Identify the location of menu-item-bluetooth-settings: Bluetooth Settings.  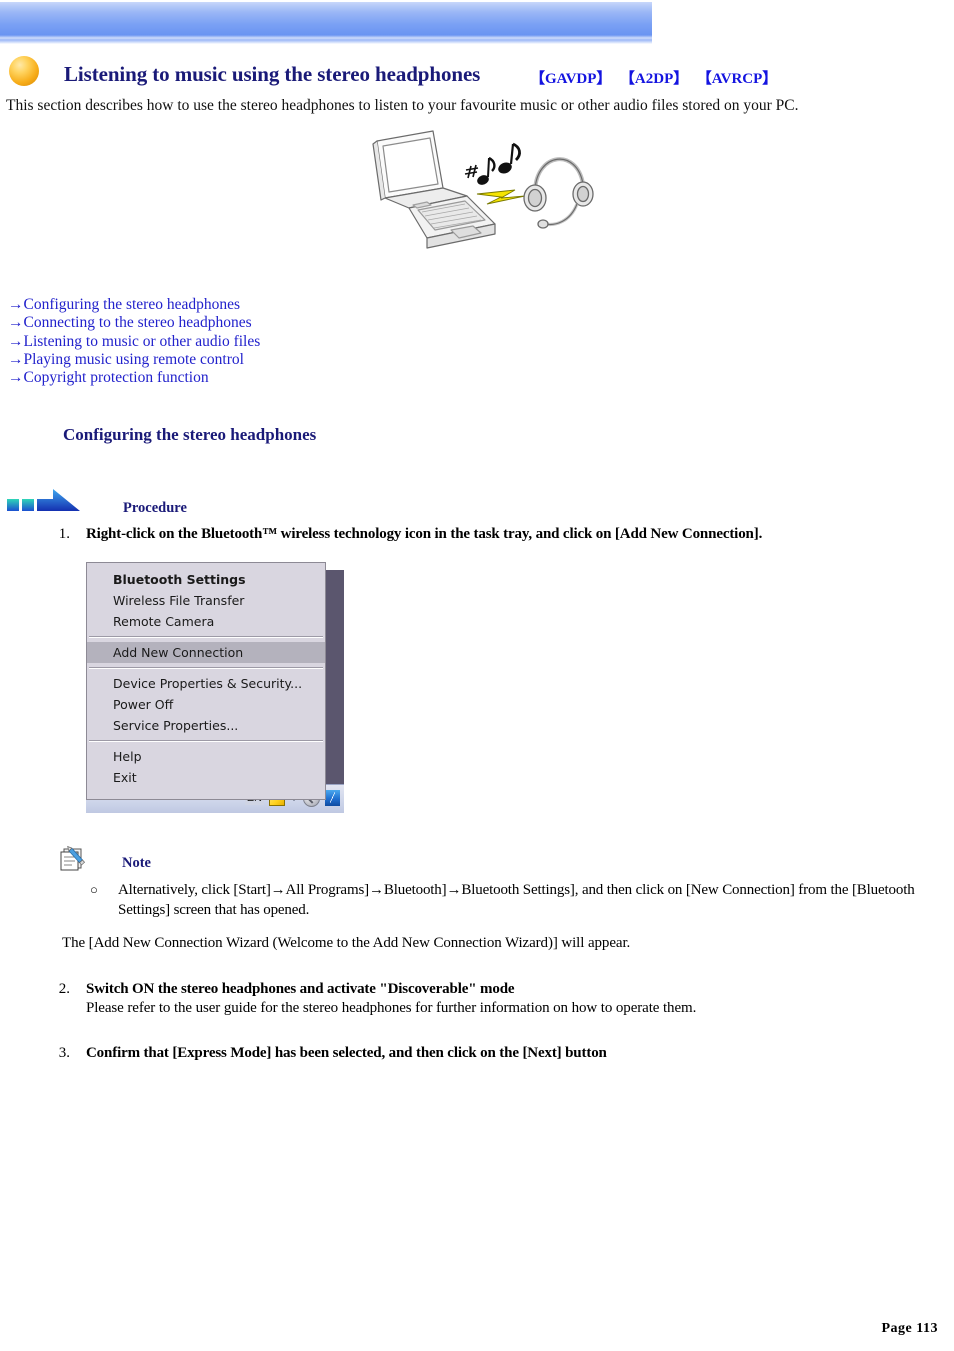
(206, 579).